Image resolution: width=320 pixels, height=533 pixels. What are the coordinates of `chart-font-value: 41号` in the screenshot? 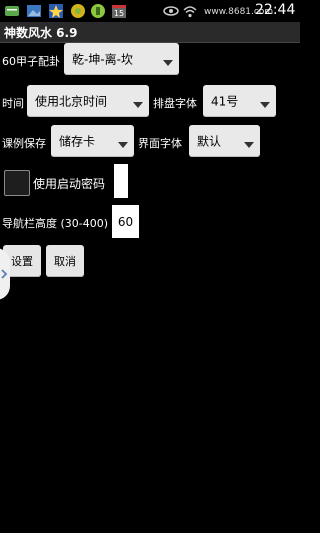 It's located at (225, 101).